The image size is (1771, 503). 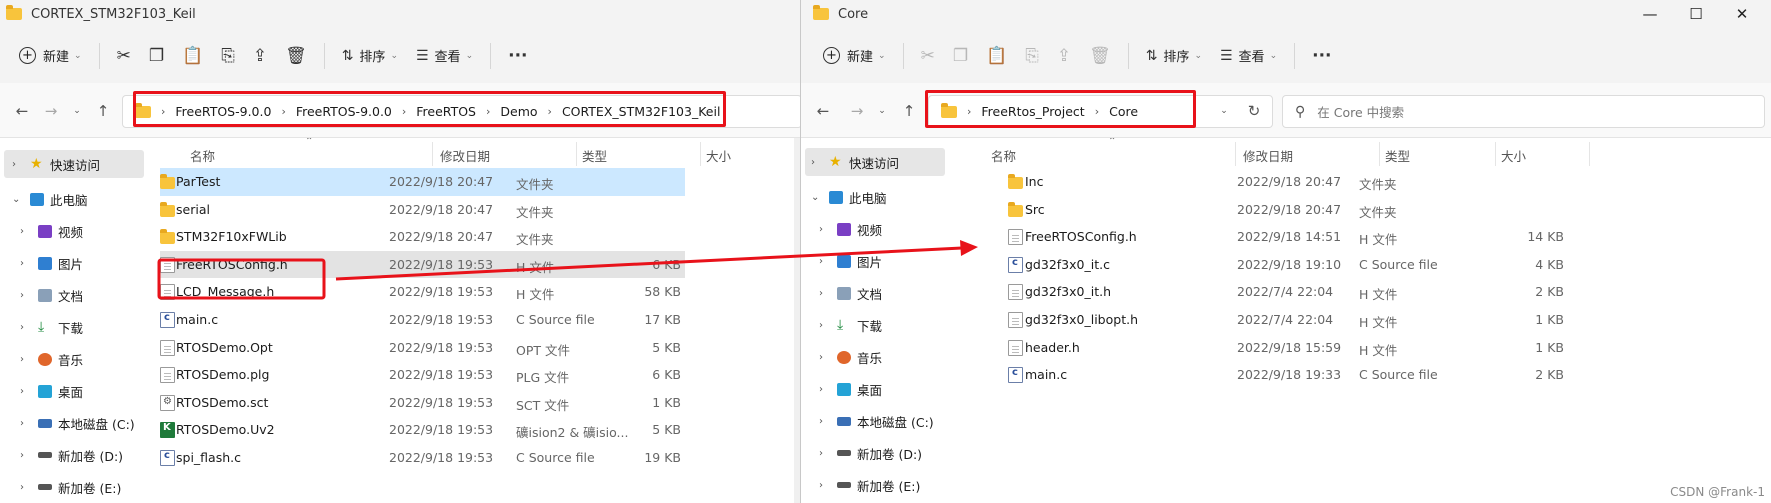 I want to click on chevron-right-icon: ›, so click(x=821, y=229).